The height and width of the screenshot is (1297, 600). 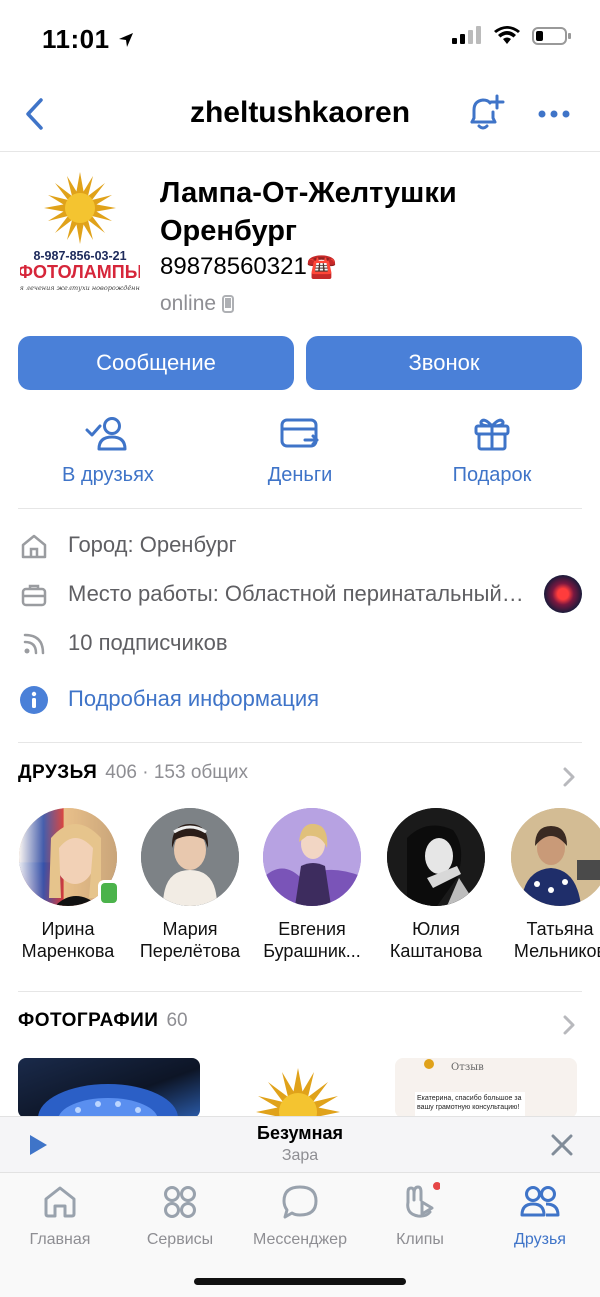 What do you see at coordinates (79, 256) in the screenshot?
I see `logo-phone: 8-987-856-03-21` at bounding box center [79, 256].